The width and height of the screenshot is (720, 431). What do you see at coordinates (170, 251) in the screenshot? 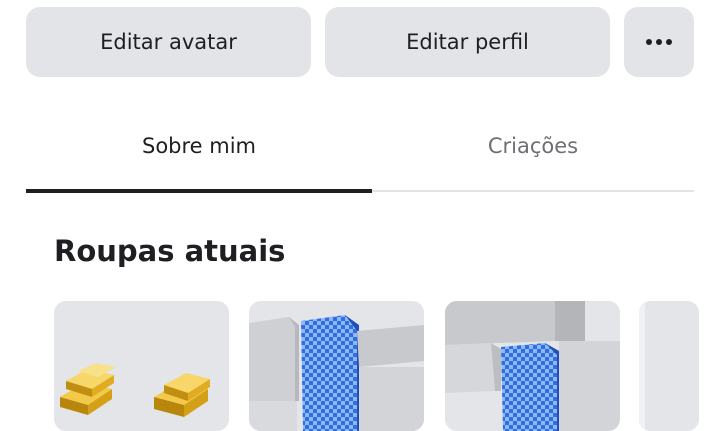
I see `section-title: Roupas atuais` at bounding box center [170, 251].